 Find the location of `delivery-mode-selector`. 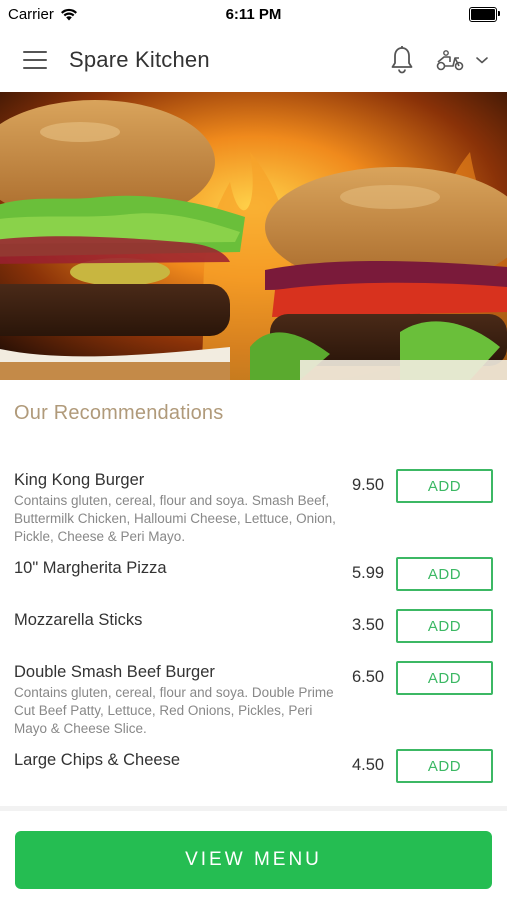

delivery-mode-selector is located at coordinates (462, 60).